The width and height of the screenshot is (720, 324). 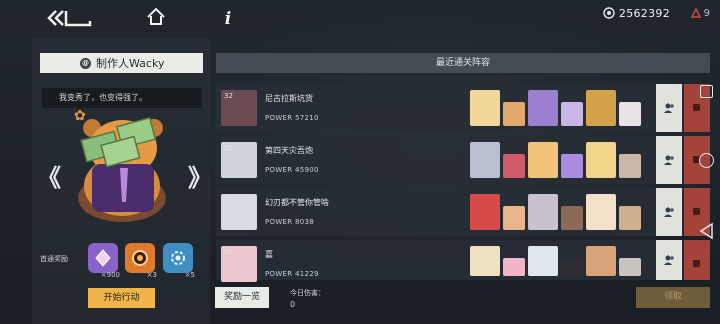 What do you see at coordinates (54, 259) in the screenshot?
I see `first-clear-reward-label: 首通奖励` at bounding box center [54, 259].